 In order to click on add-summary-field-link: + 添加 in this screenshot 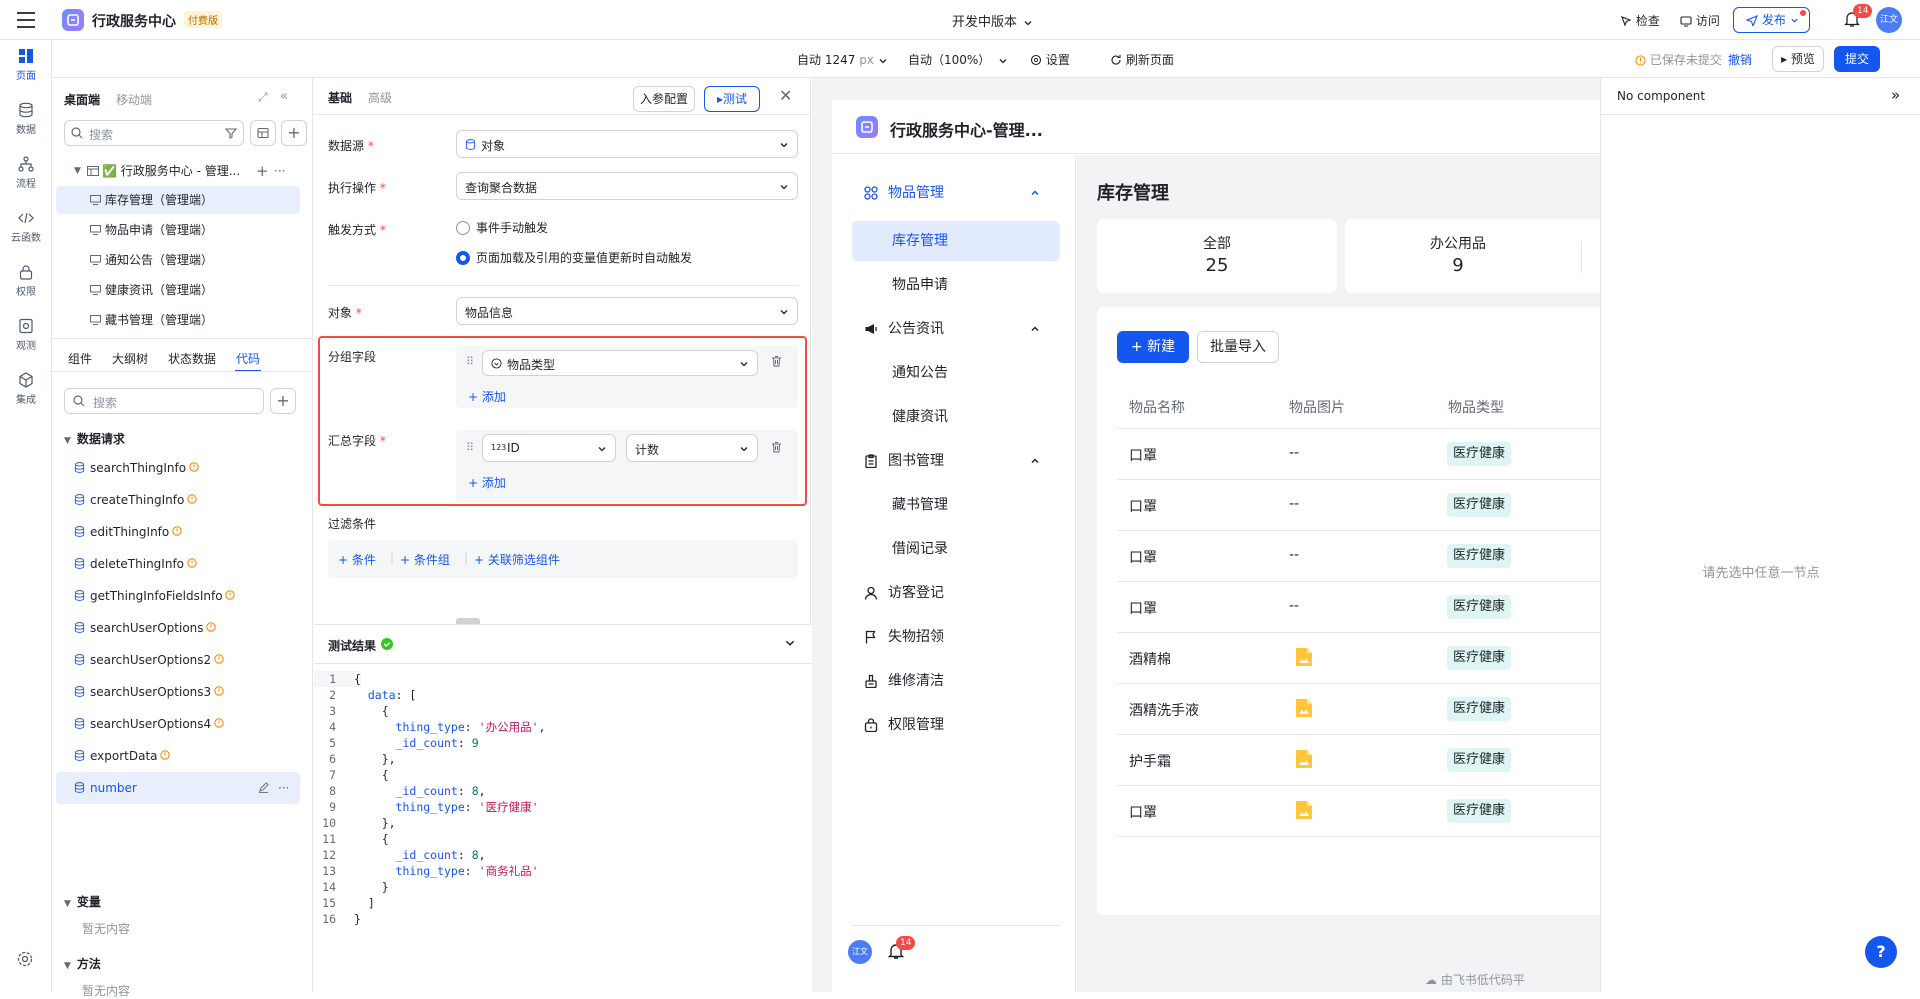, I will do `click(487, 482)`.